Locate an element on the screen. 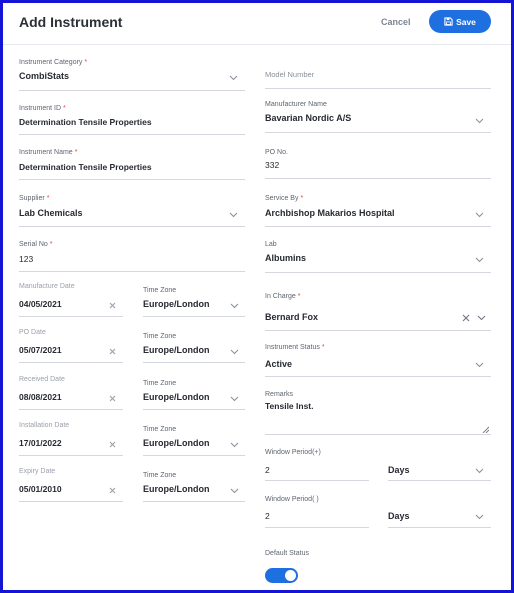 This screenshot has width=514, height=593. date-field: PO Date 05/07/2021 is located at coordinates (71, 346).